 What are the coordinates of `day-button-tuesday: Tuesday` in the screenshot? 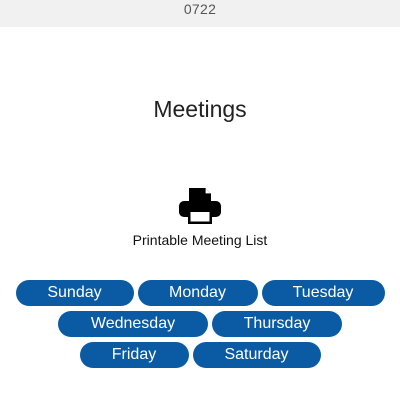 It's located at (323, 293).